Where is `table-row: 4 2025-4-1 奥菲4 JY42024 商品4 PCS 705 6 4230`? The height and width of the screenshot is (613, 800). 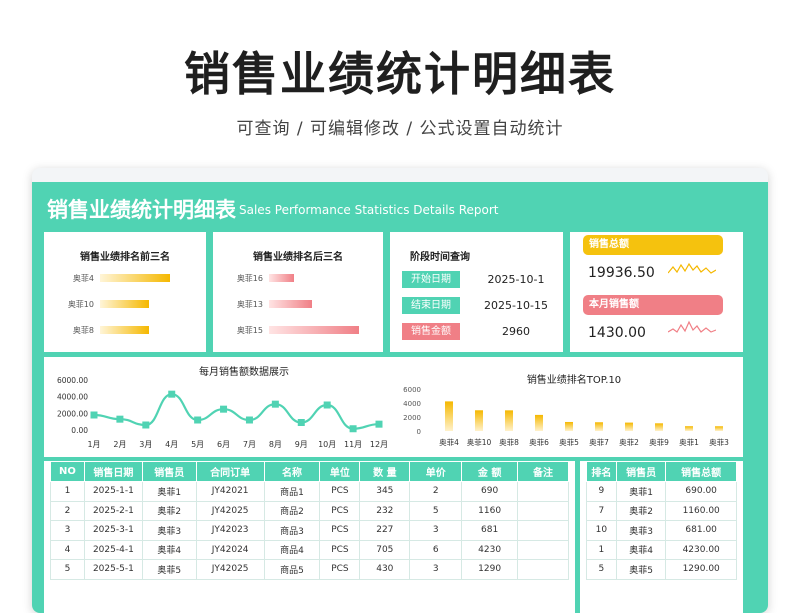
table-row: 4 2025-4-1 奥菲4 JY42024 商品4 PCS 705 6 4230 is located at coordinates (309, 549).